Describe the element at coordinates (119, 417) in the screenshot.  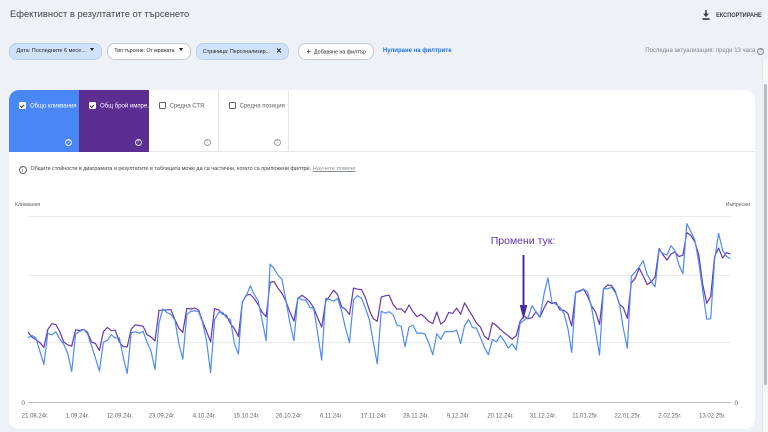
I see `svg-text: 12.09.24г.` at that location.